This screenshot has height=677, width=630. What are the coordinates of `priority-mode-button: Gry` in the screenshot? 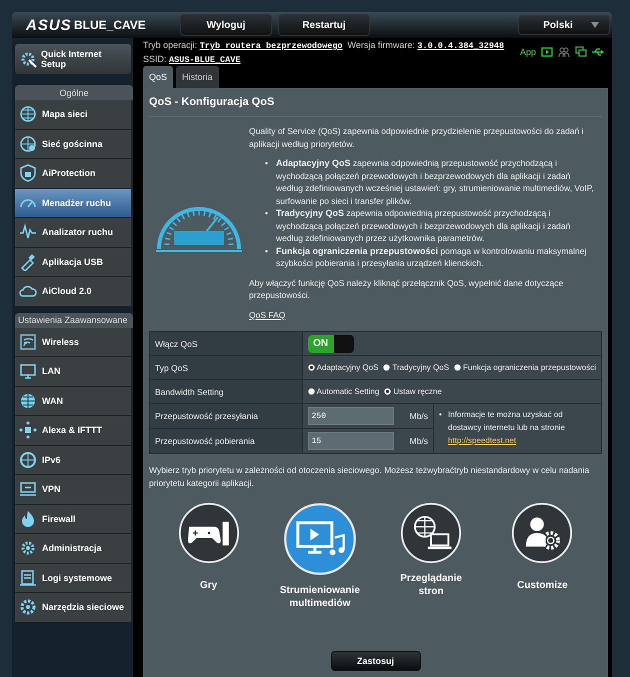 It's located at (209, 556).